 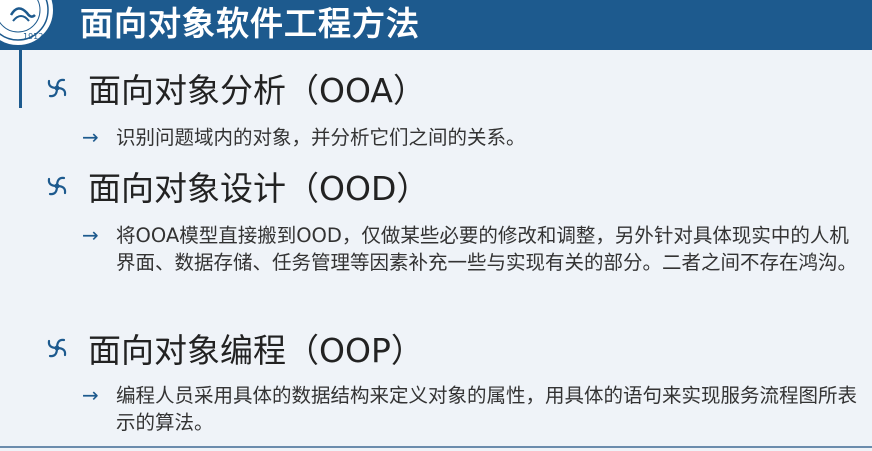 What do you see at coordinates (250, 23) in the screenshot?
I see `page-title: 面向对象软件工程方法` at bounding box center [250, 23].